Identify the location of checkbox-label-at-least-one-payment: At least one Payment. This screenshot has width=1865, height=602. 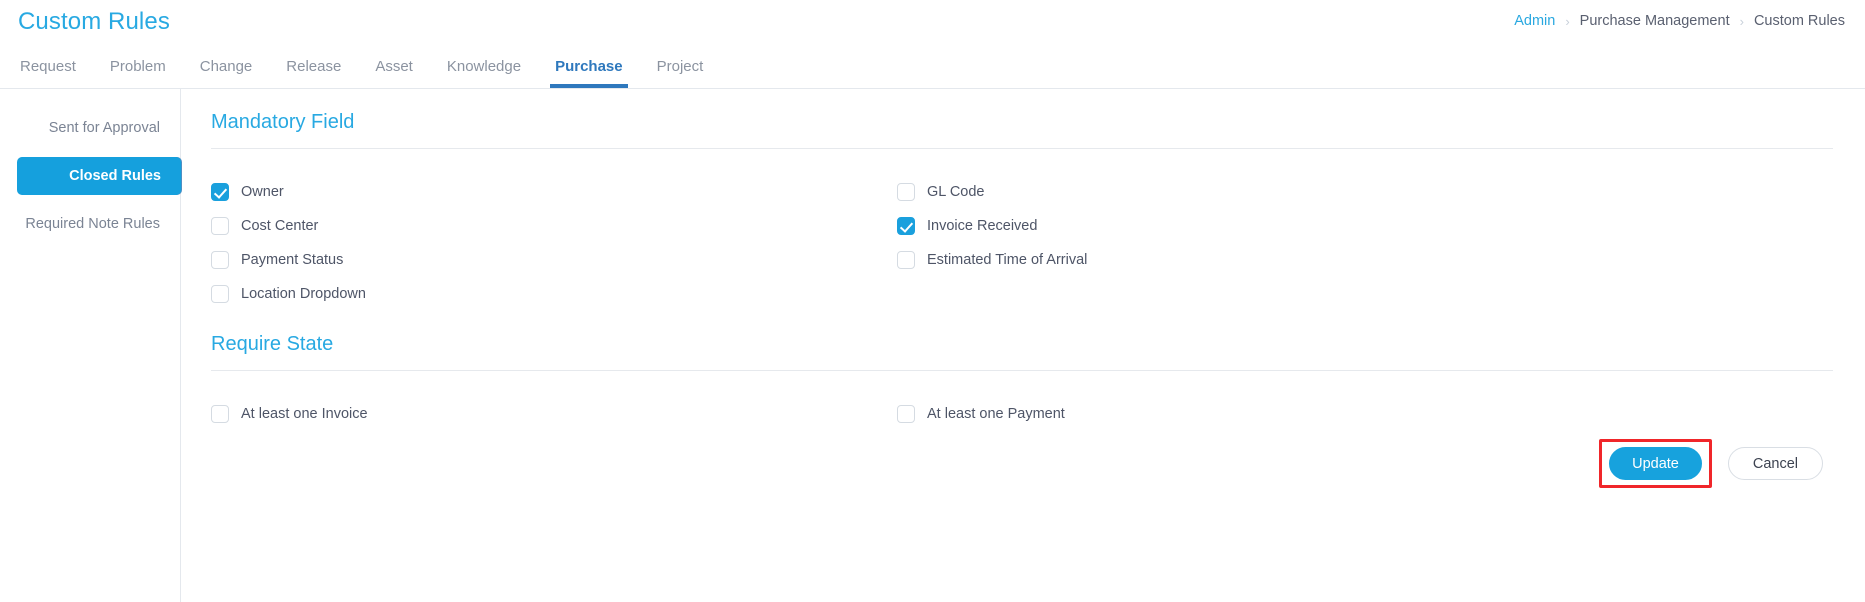
(996, 414).